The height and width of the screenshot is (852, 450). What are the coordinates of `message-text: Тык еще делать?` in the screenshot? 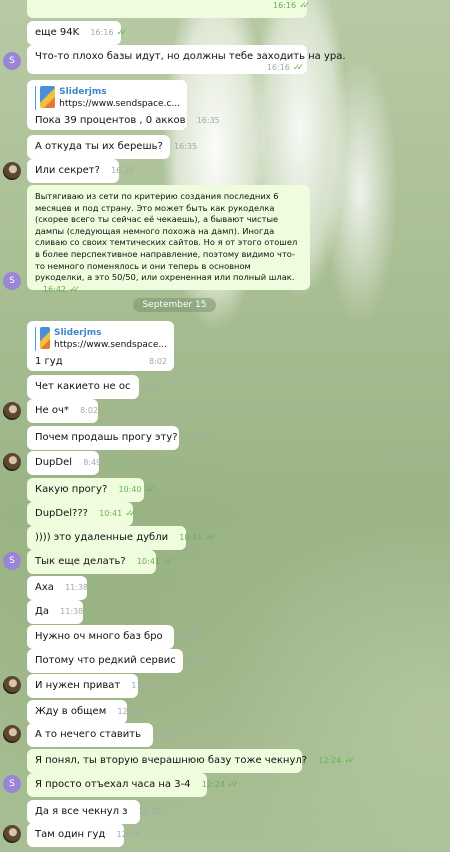 It's located at (80, 561).